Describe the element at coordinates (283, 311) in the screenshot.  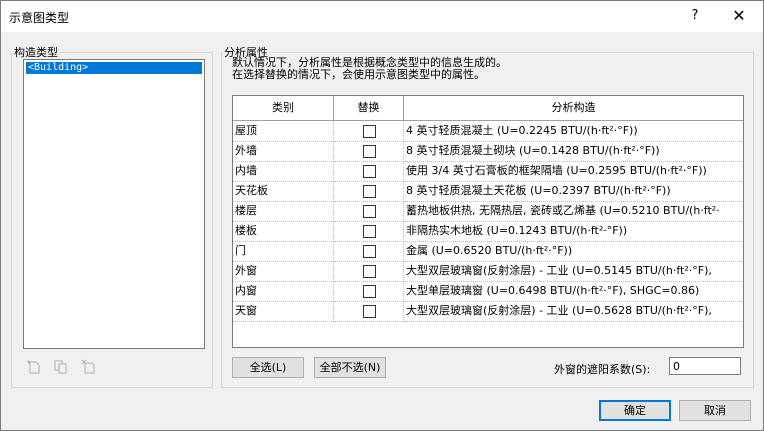
I see `category-cell: 天窗` at that location.